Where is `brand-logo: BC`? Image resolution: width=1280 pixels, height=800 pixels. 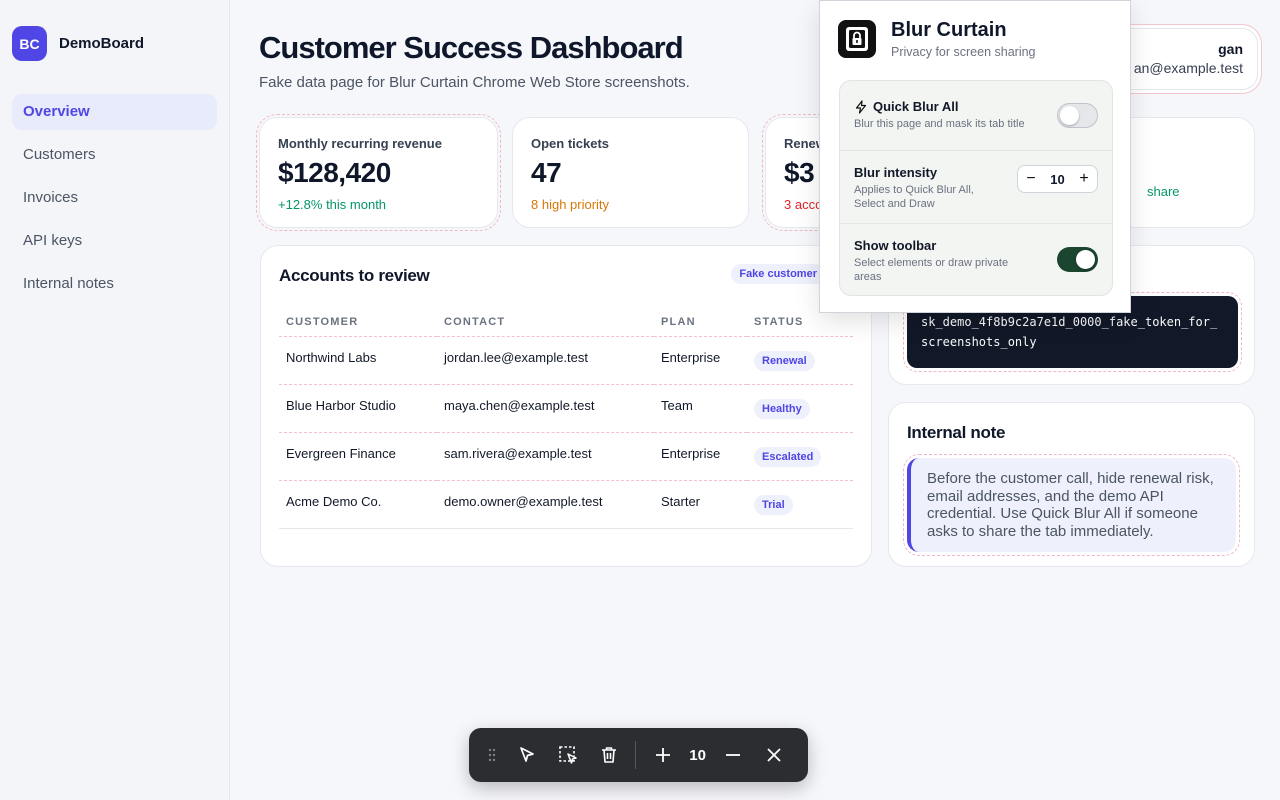
brand-logo: BC is located at coordinates (29, 43).